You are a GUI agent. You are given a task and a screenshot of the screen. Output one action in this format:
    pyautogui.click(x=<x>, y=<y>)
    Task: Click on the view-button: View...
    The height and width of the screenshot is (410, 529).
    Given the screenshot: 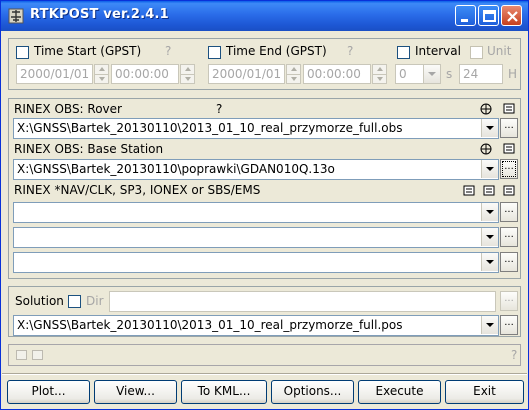 What is the action you would take?
    pyautogui.click(x=135, y=392)
    